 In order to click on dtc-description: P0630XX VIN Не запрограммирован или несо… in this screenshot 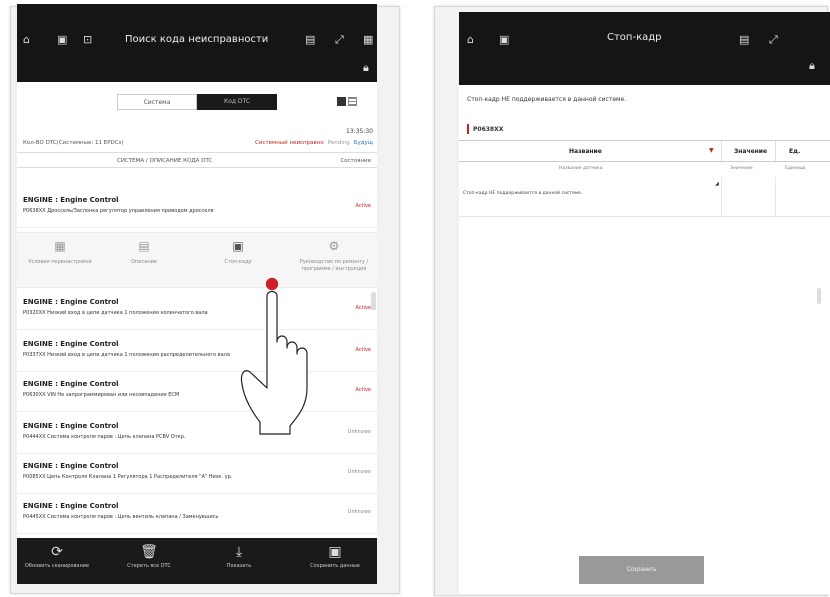, I will do `click(101, 395)`.